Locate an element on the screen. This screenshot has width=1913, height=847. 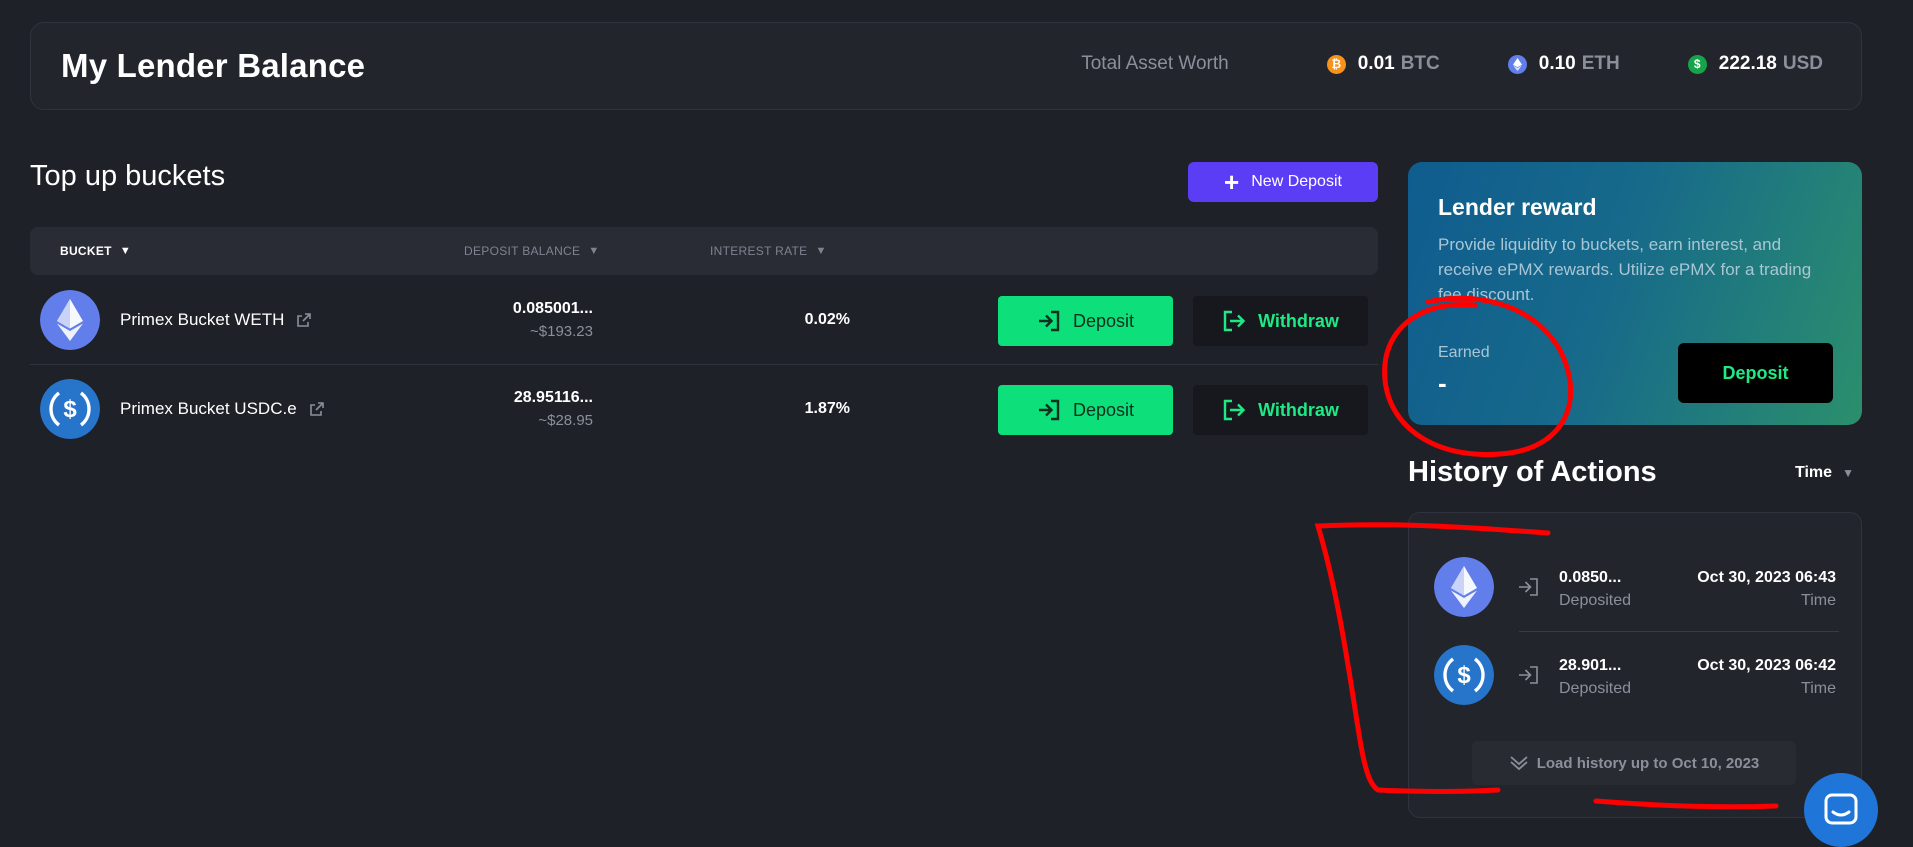
column-deposit-balance: DEPOSIT BALANCE ▼ is located at coordinates (532, 251).